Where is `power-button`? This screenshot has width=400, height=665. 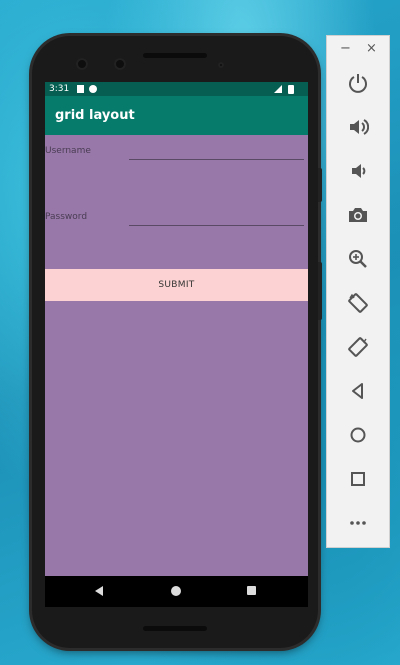
power-button is located at coordinates (358, 83).